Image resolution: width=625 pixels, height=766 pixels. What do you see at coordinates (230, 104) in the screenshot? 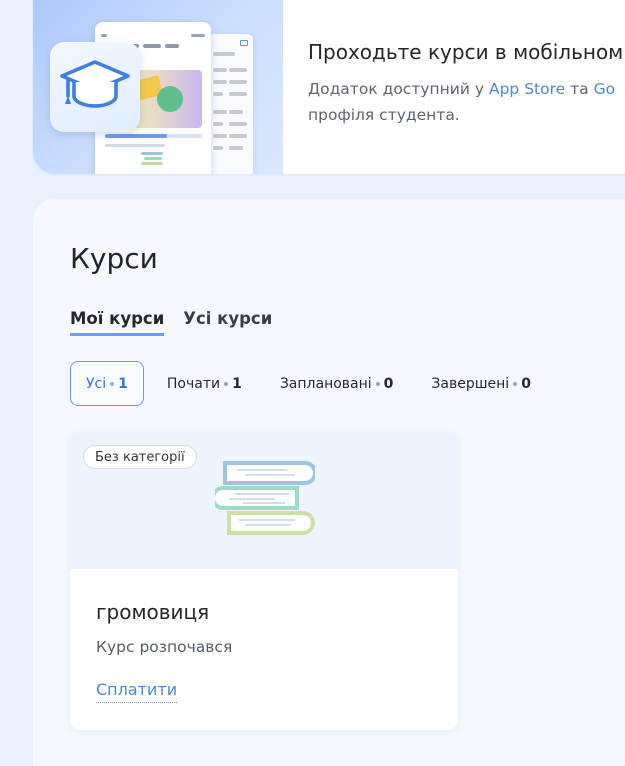
I see `phone-mockup-back` at bounding box center [230, 104].